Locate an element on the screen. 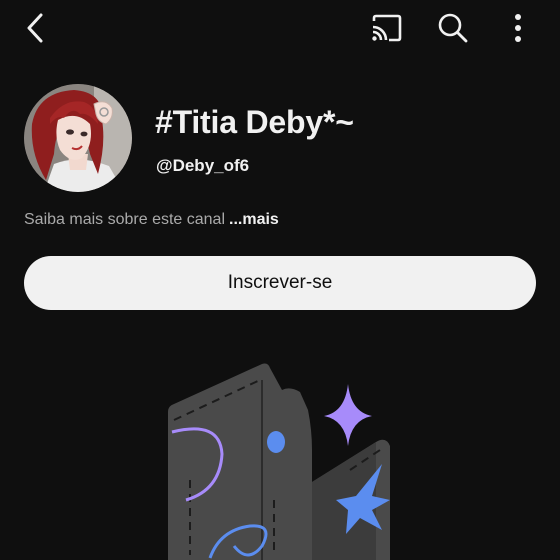 The image size is (560, 560). chevron-left-icon is located at coordinates (35, 28).